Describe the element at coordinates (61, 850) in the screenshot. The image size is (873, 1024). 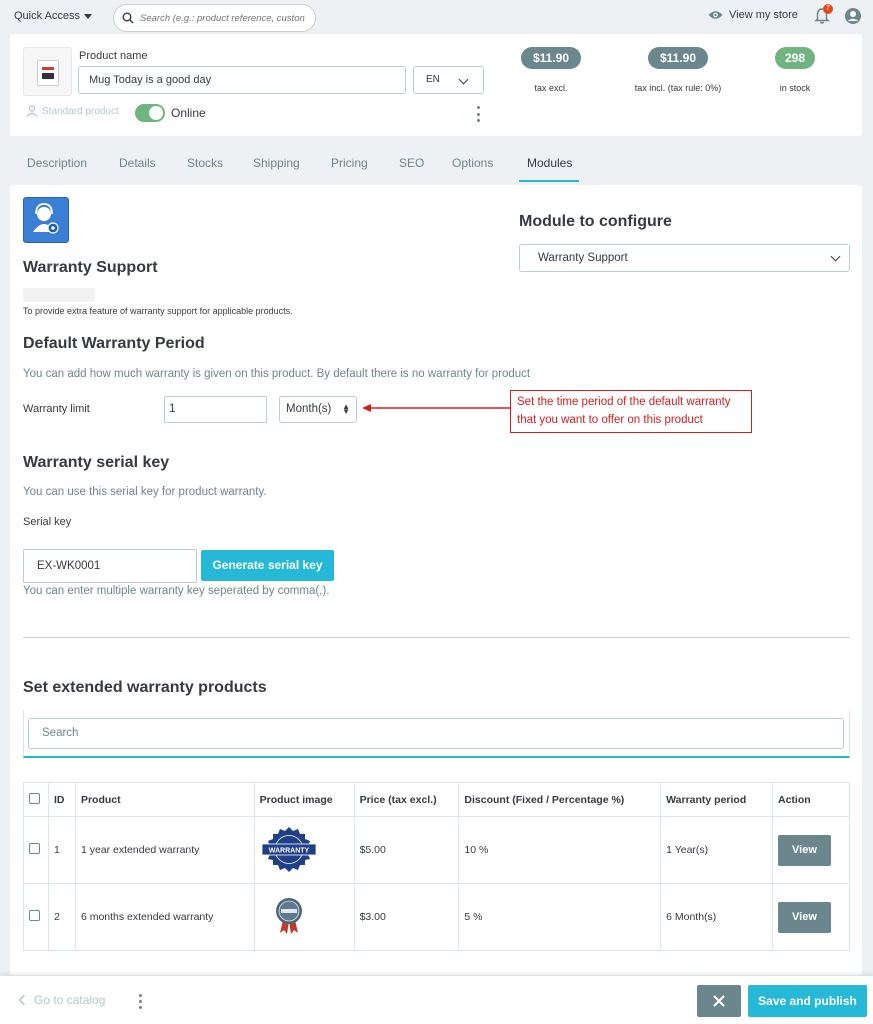
I see `row-id: 1` at that location.